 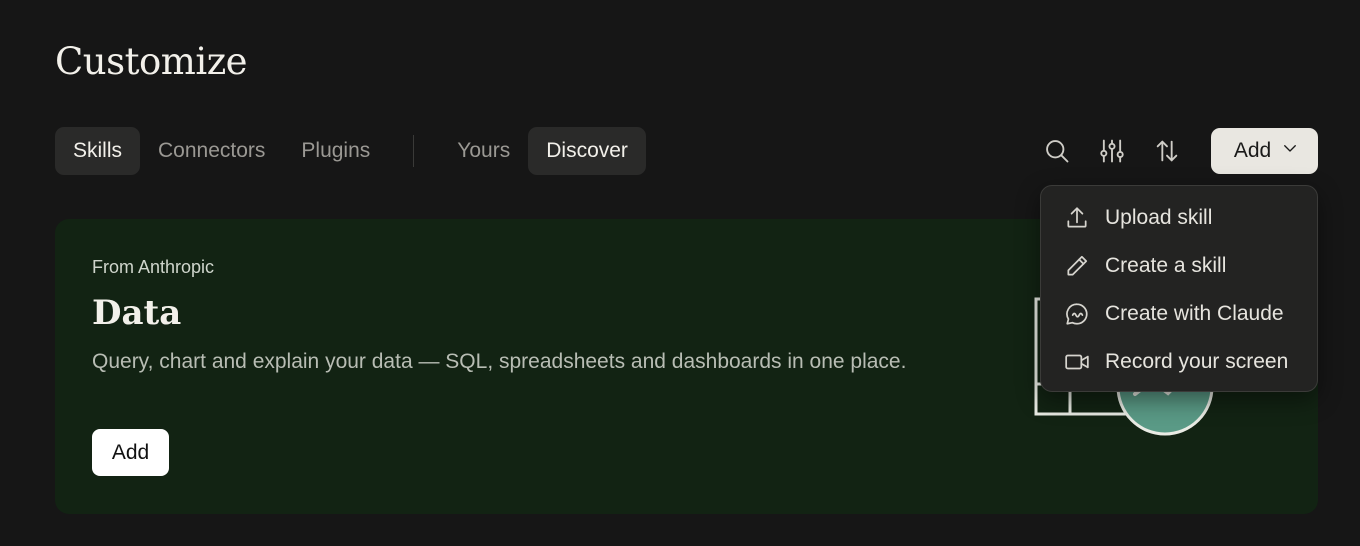 What do you see at coordinates (98, 151) in the screenshot?
I see `tab-skills: Skills` at bounding box center [98, 151].